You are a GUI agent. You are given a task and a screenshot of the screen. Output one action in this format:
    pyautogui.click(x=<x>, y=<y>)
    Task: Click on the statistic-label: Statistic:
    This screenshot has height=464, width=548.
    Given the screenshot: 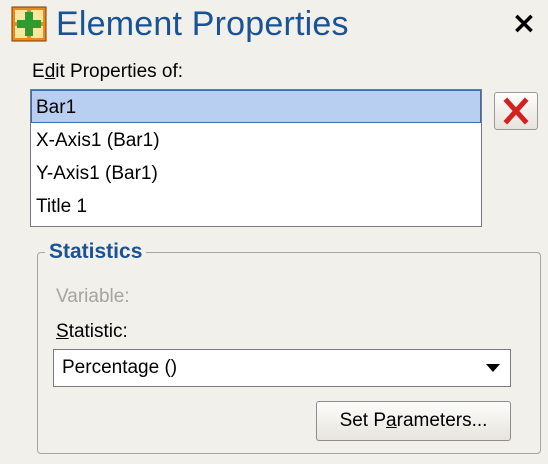 What is the action you would take?
    pyautogui.click(x=92, y=331)
    